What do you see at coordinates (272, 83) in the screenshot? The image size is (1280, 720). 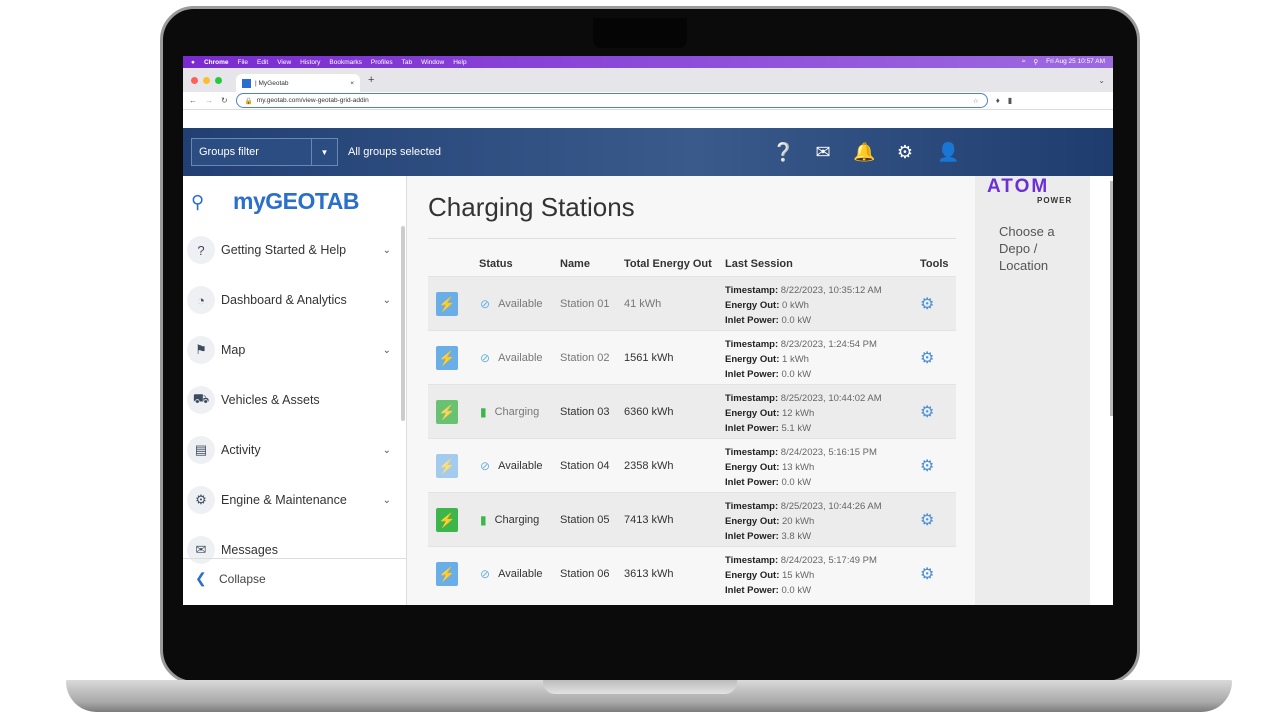 I see `tab-title: | MyGeotab` at bounding box center [272, 83].